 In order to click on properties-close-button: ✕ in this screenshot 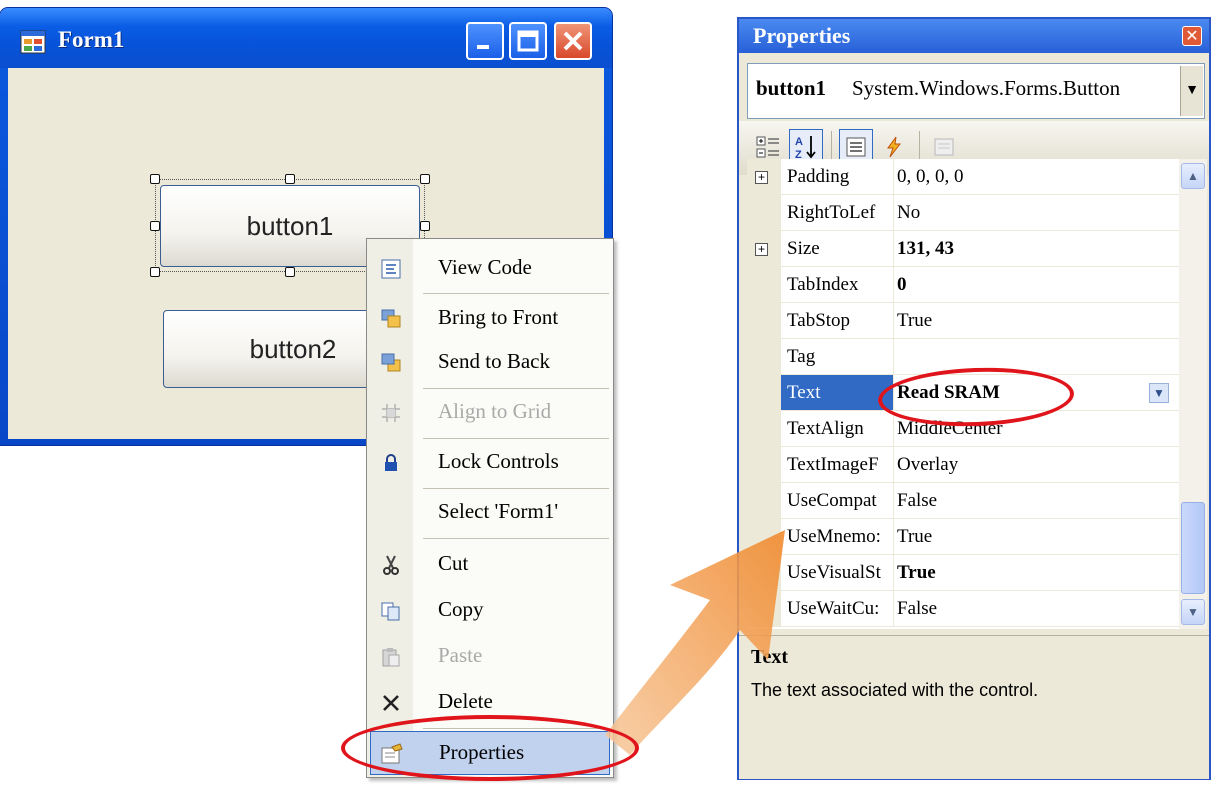, I will do `click(1192, 36)`.